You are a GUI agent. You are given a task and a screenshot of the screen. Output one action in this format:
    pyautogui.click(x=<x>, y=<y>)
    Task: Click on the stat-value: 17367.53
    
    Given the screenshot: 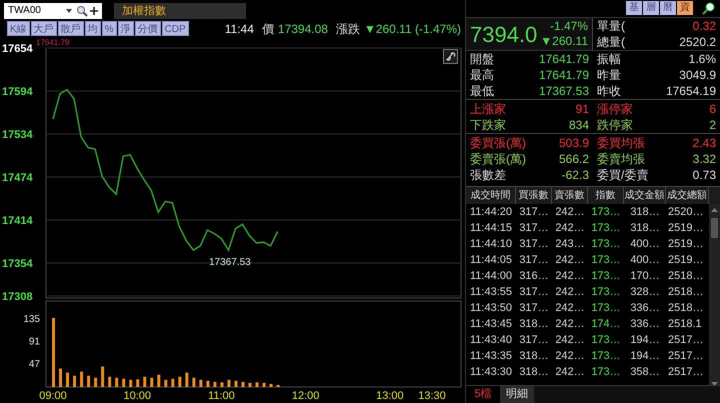 What is the action you would take?
    pyautogui.click(x=563, y=91)
    